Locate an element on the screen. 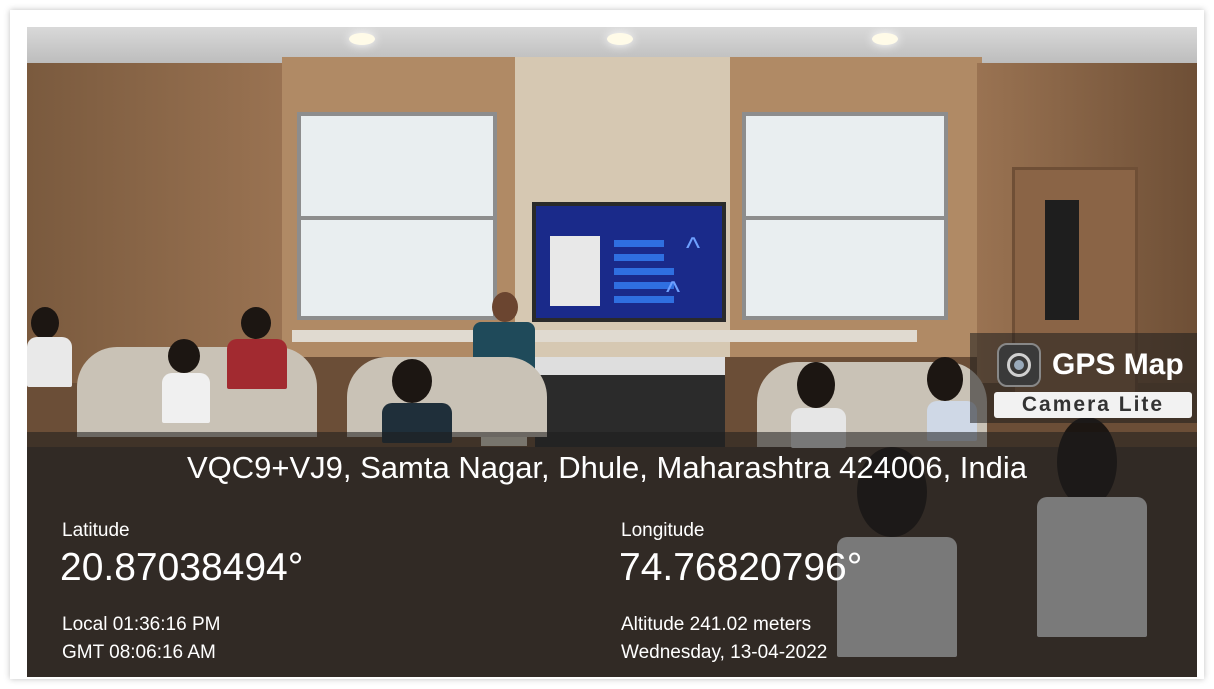 This screenshot has width=1214, height=689. camera-lens-icon is located at coordinates (1019, 365).